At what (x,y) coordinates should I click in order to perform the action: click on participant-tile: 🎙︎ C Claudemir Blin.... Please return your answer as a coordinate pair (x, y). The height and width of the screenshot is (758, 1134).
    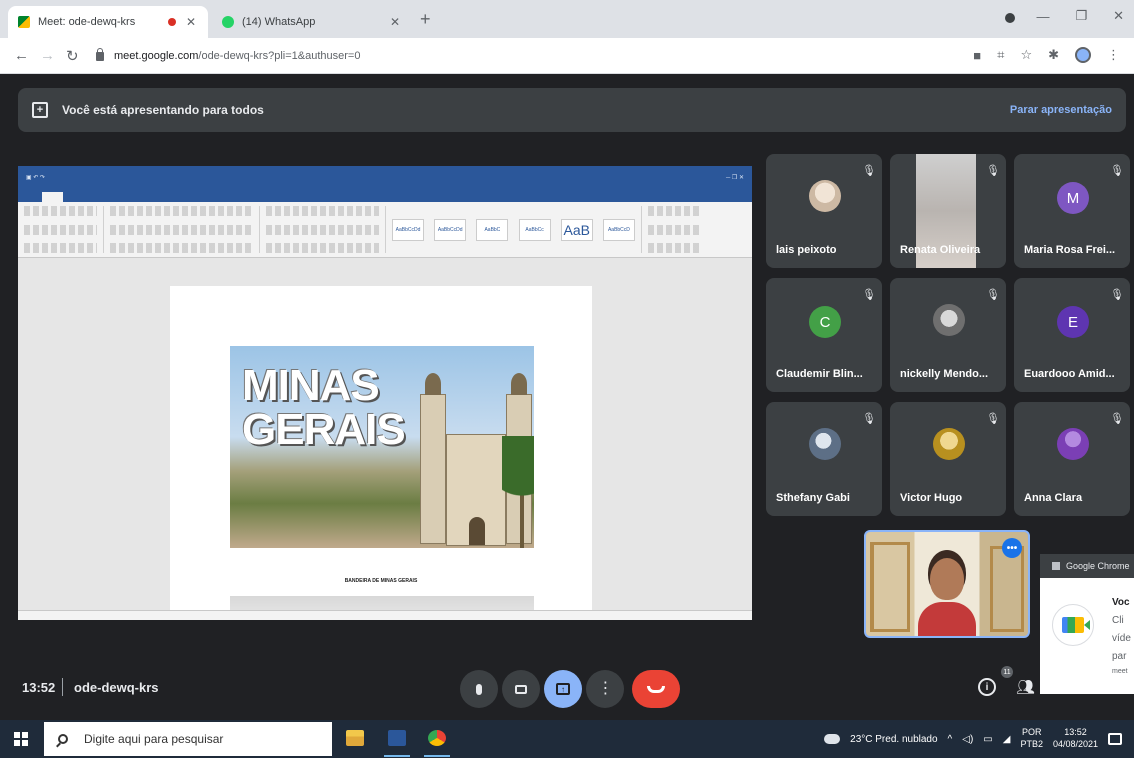
    Looking at the image, I should click on (824, 335).